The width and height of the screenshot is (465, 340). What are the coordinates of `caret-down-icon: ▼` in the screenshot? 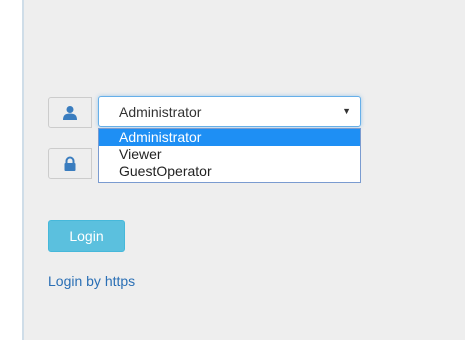 It's located at (346, 111).